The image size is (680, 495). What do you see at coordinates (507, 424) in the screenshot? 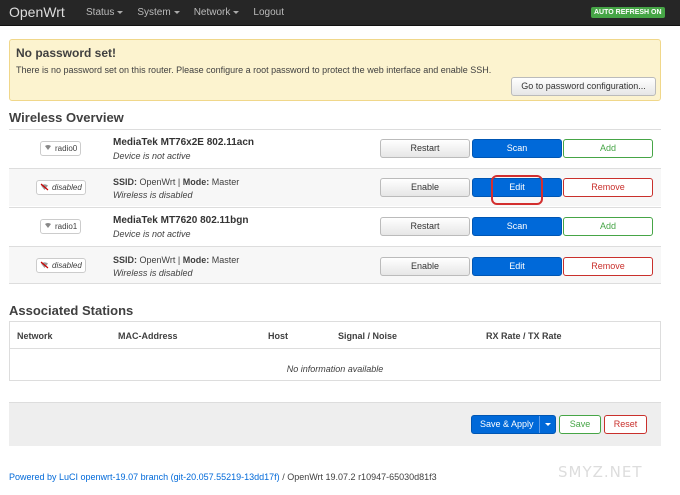
I see `save-apply-label: Save & Apply` at bounding box center [507, 424].